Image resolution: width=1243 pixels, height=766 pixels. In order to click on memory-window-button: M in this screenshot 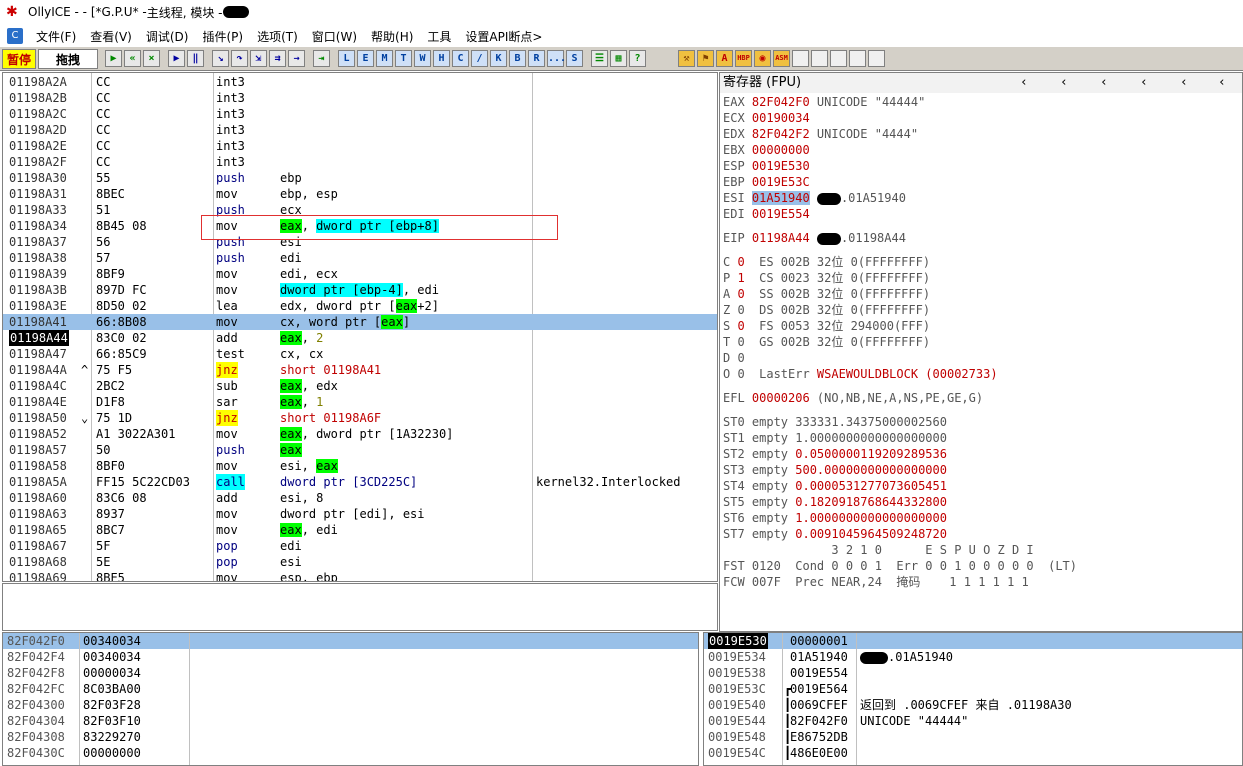, I will do `click(385, 58)`.